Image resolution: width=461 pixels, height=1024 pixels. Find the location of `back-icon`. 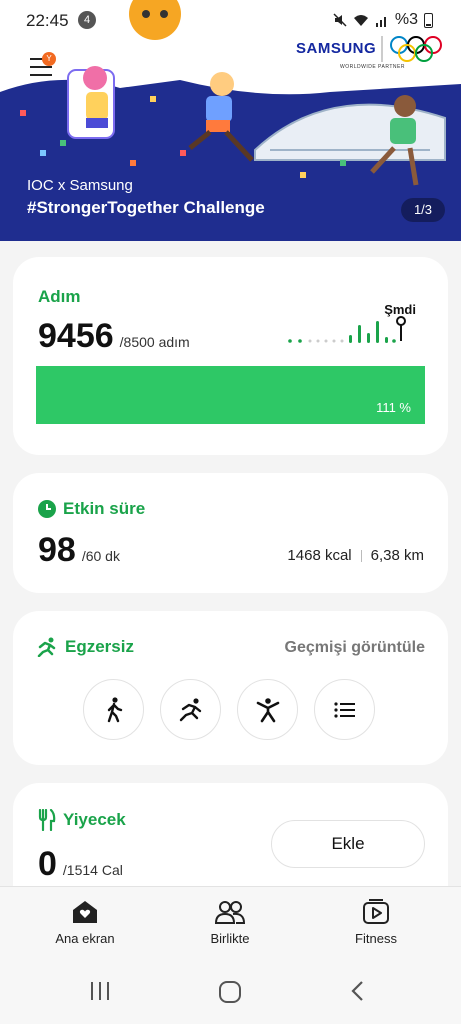

back-icon is located at coordinates (358, 991).